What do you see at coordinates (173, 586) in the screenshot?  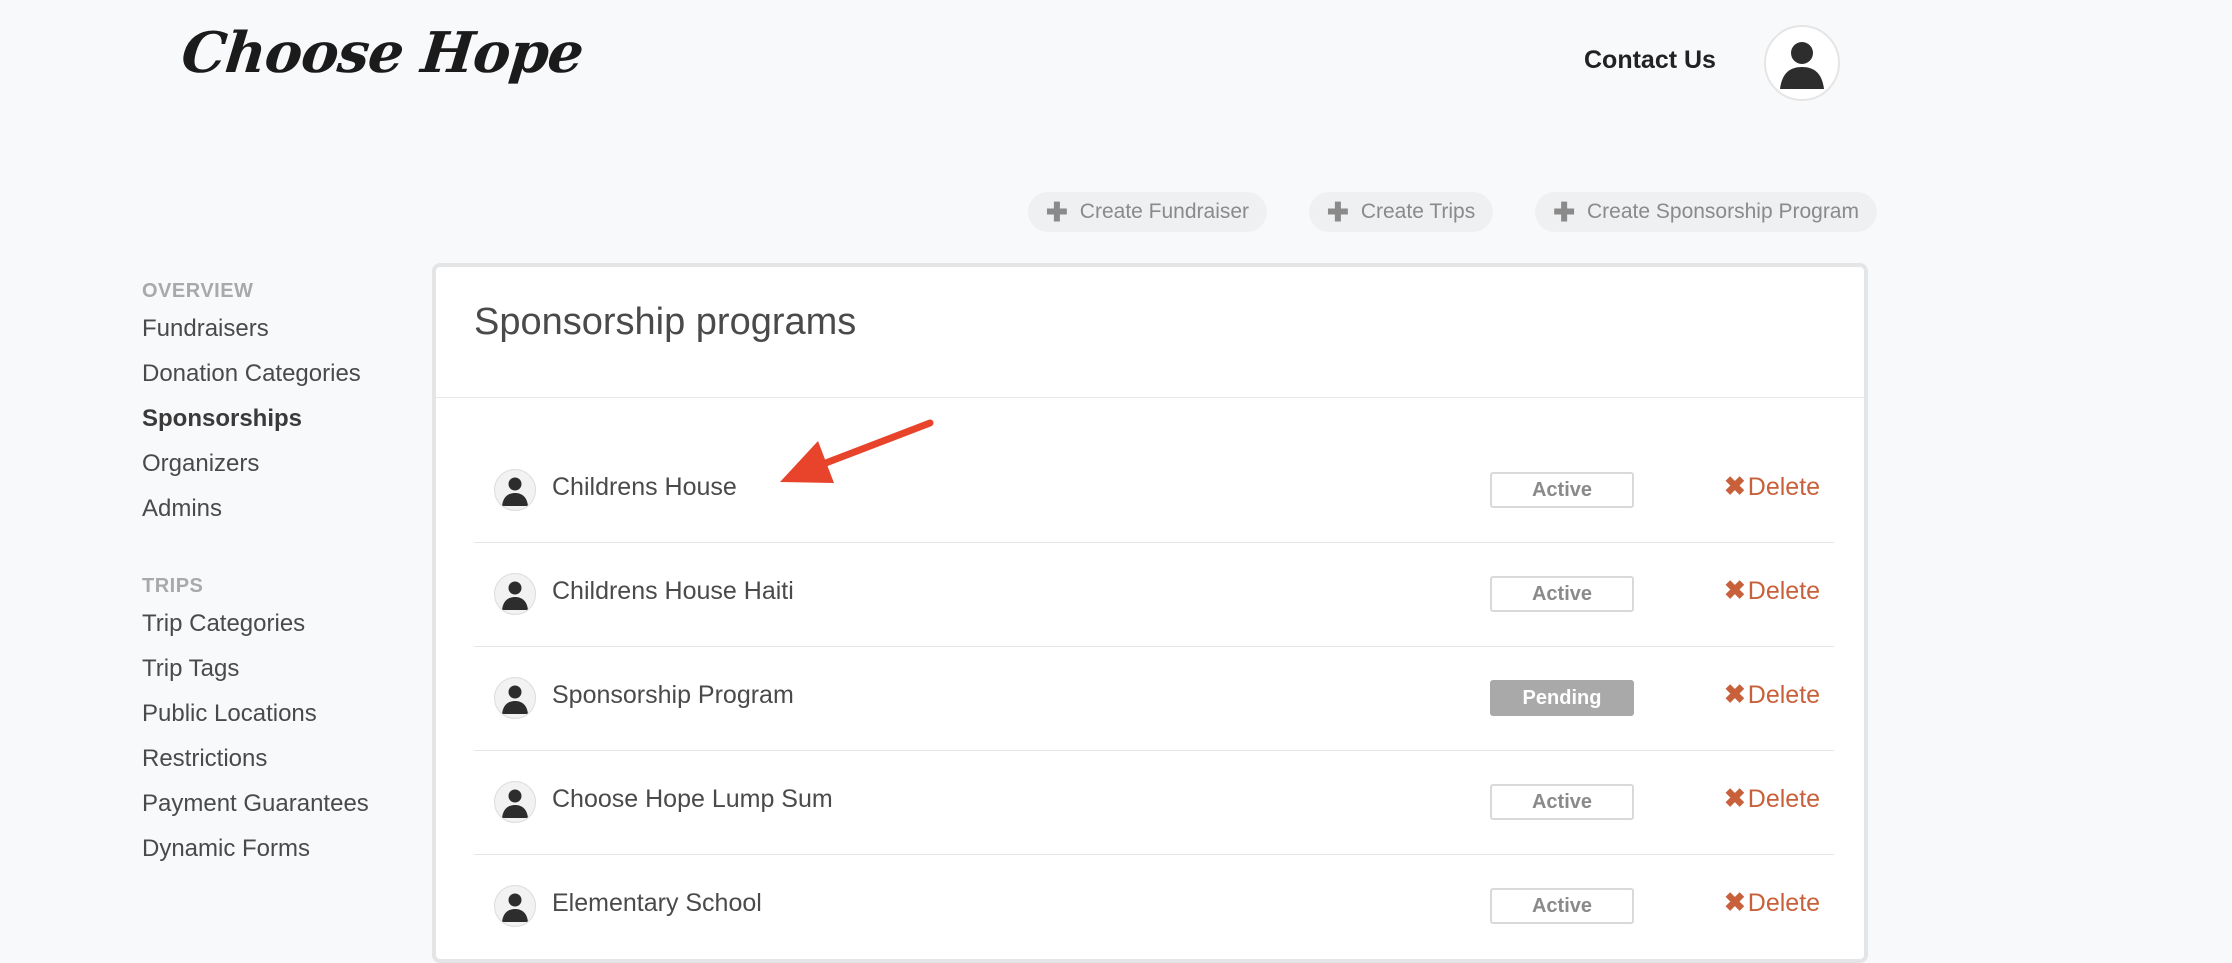 I see `sidebar-heading-trips: TRIPS` at bounding box center [173, 586].